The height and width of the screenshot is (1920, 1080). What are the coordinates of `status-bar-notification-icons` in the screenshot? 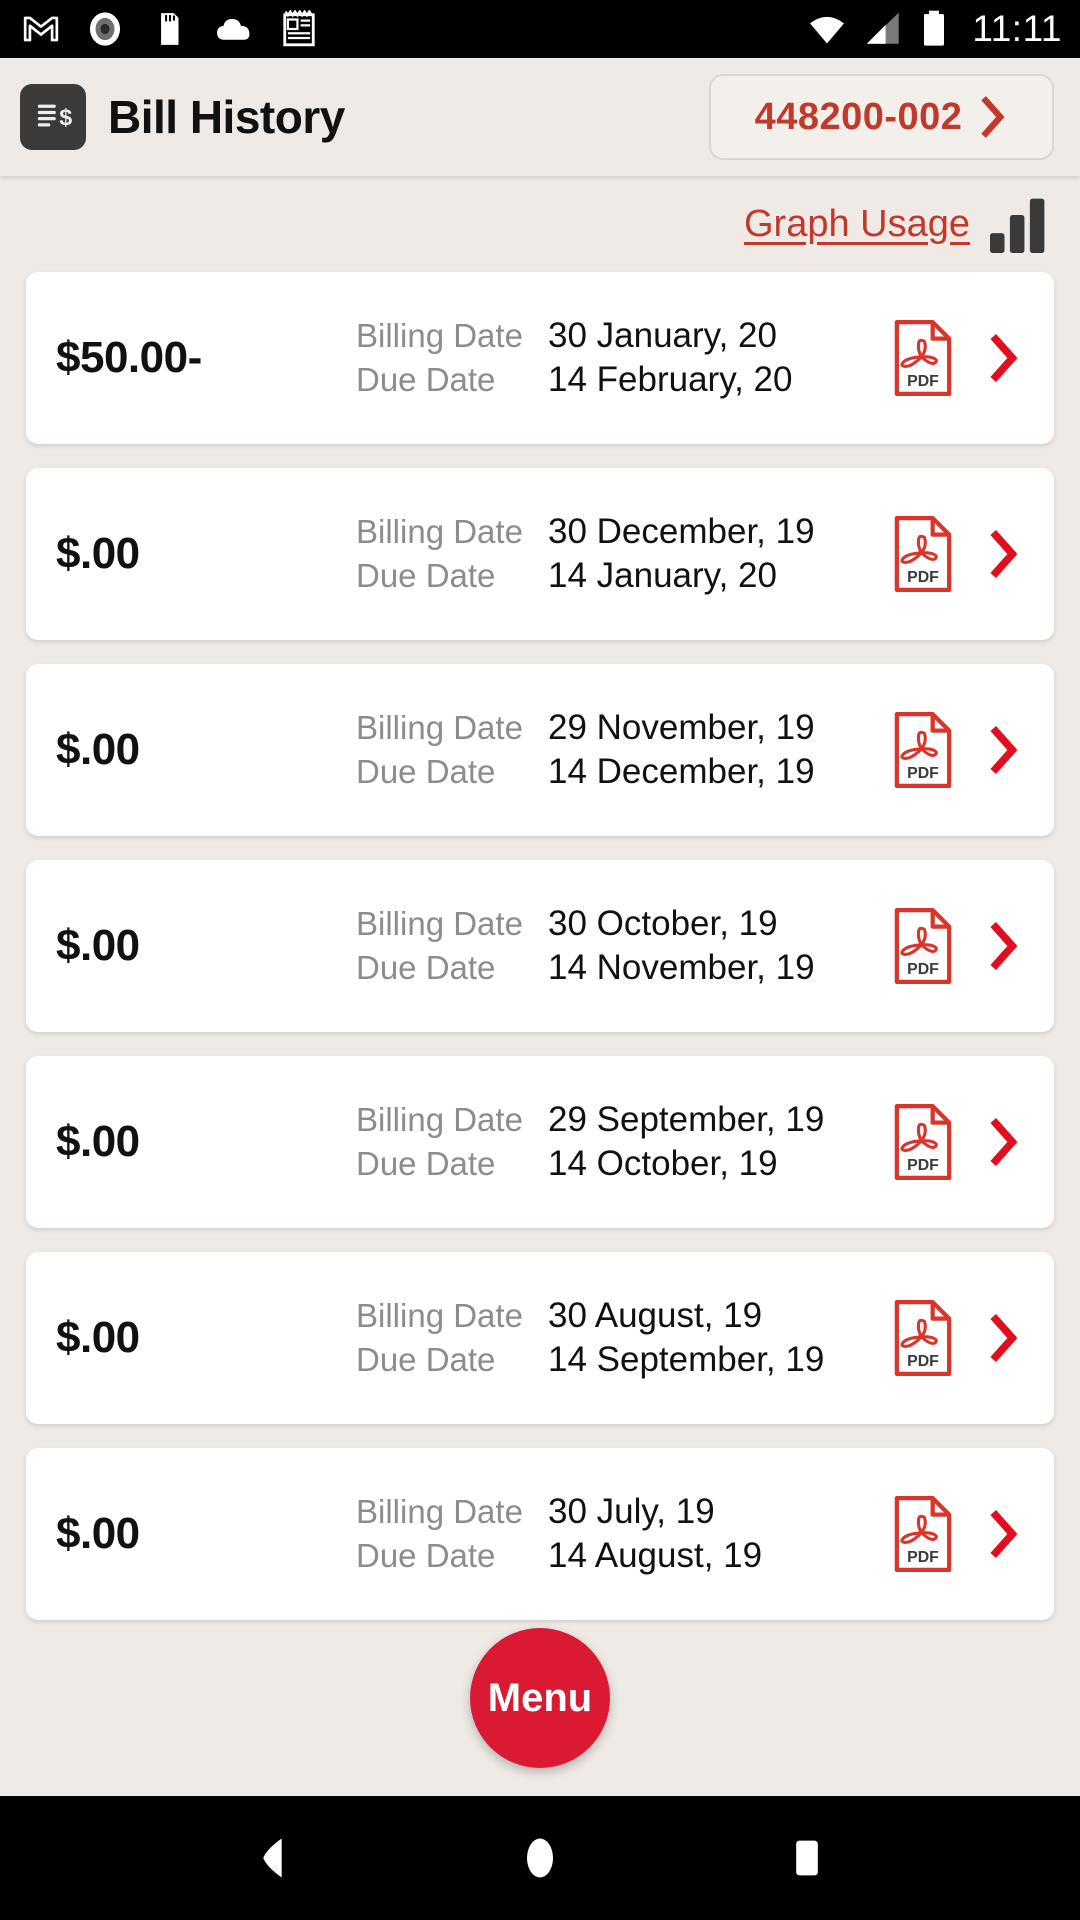 It's located at (170, 29).